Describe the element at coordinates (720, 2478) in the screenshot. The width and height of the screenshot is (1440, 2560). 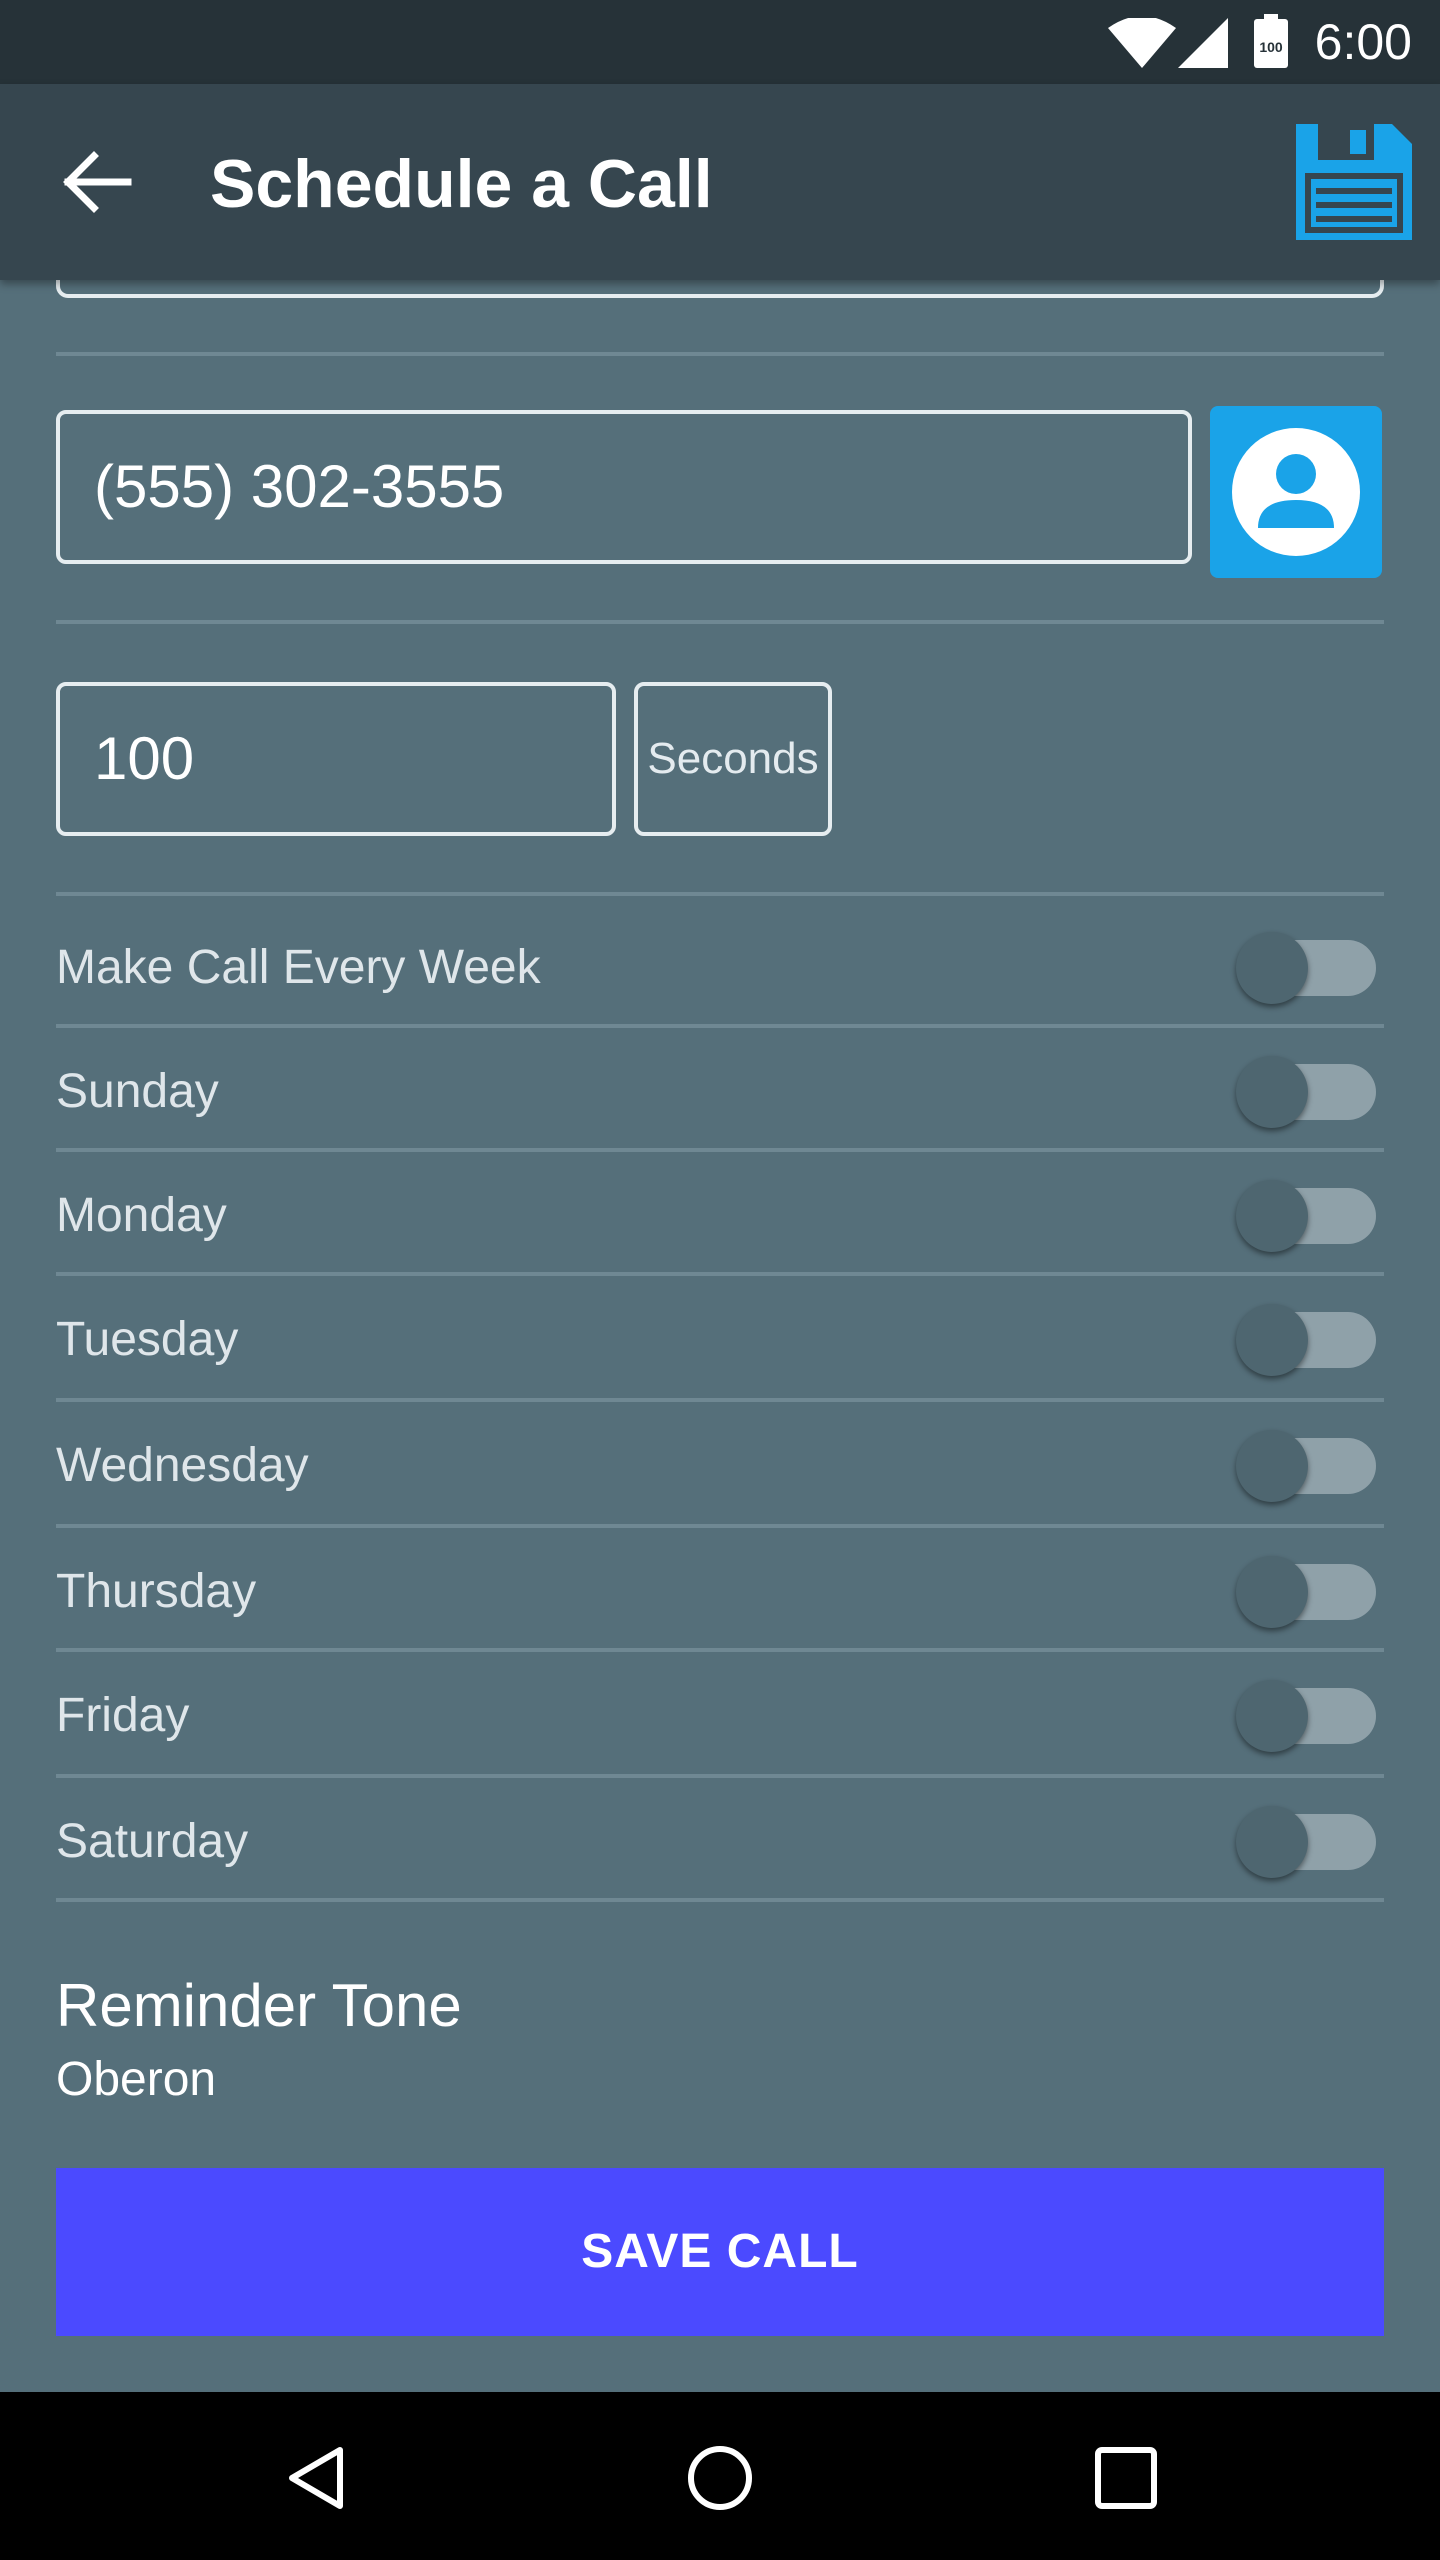
I see `nav-home-icon` at that location.